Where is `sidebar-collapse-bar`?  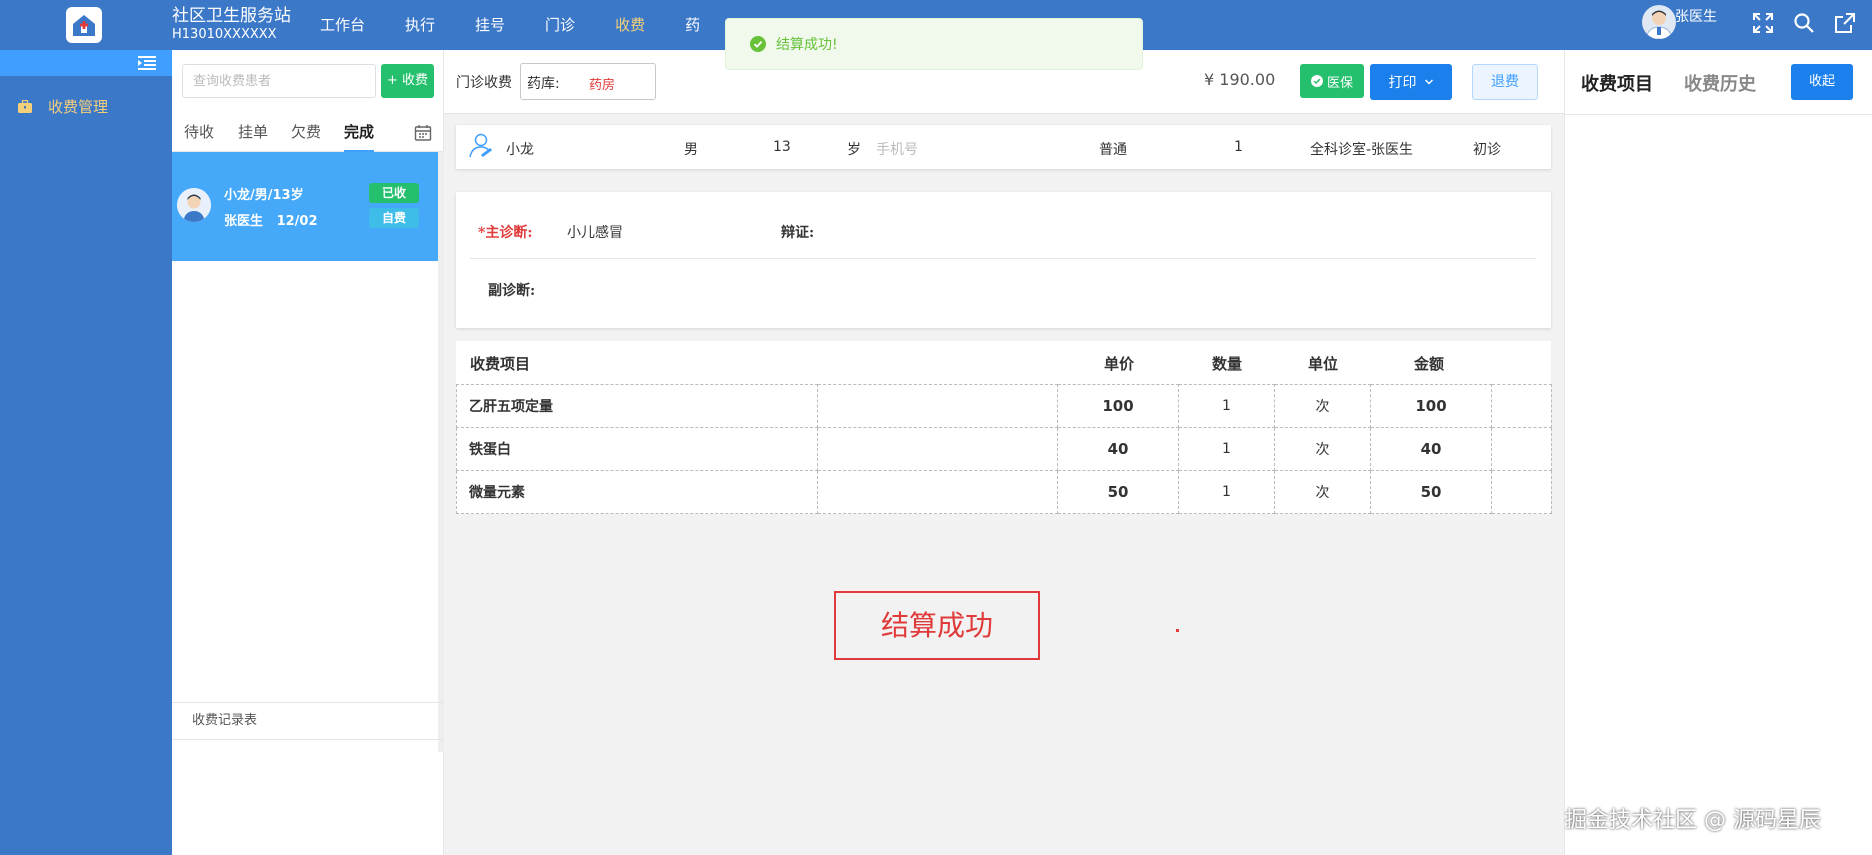 sidebar-collapse-bar is located at coordinates (86, 63).